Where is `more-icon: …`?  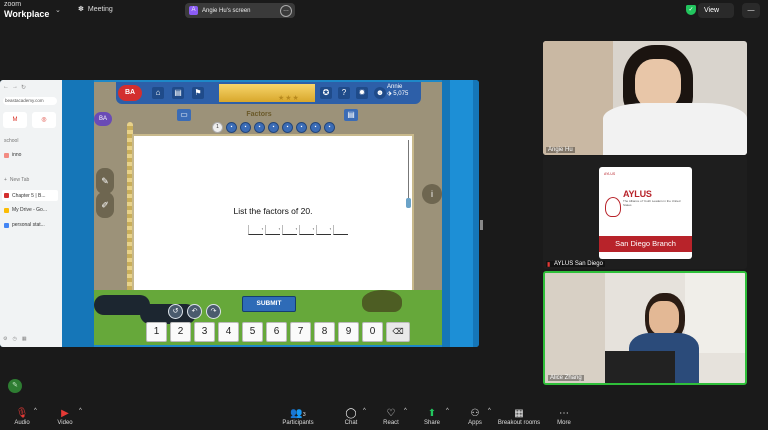 more-icon: … is located at coordinates (286, 11).